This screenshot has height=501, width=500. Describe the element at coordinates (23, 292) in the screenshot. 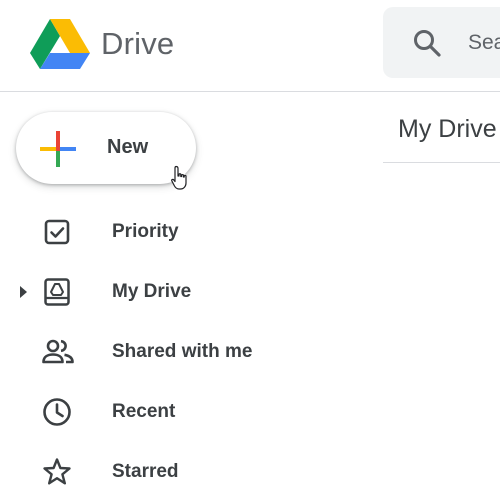

I see `expand-arrow-icon` at that location.